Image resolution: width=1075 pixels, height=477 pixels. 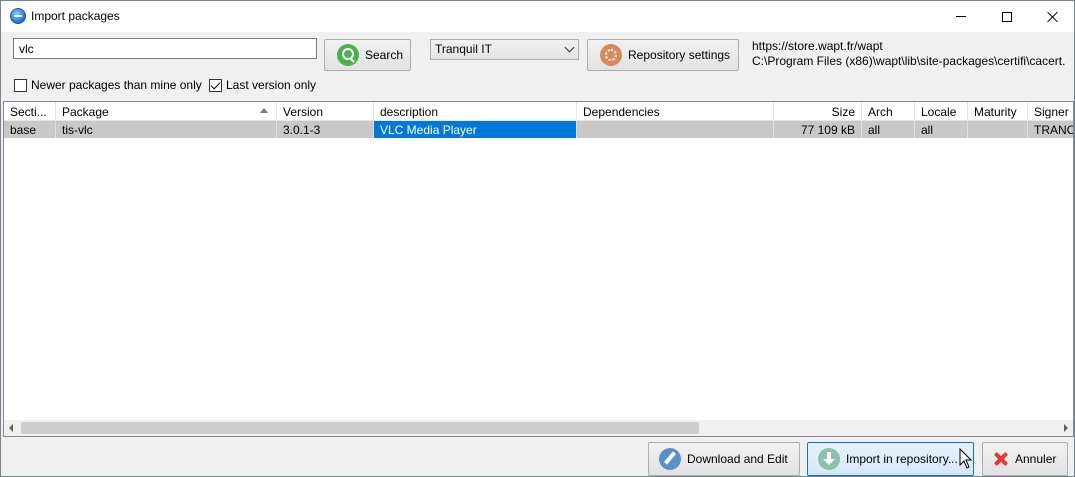 What do you see at coordinates (966, 458) in the screenshot?
I see `mouse-pointer-icon` at bounding box center [966, 458].